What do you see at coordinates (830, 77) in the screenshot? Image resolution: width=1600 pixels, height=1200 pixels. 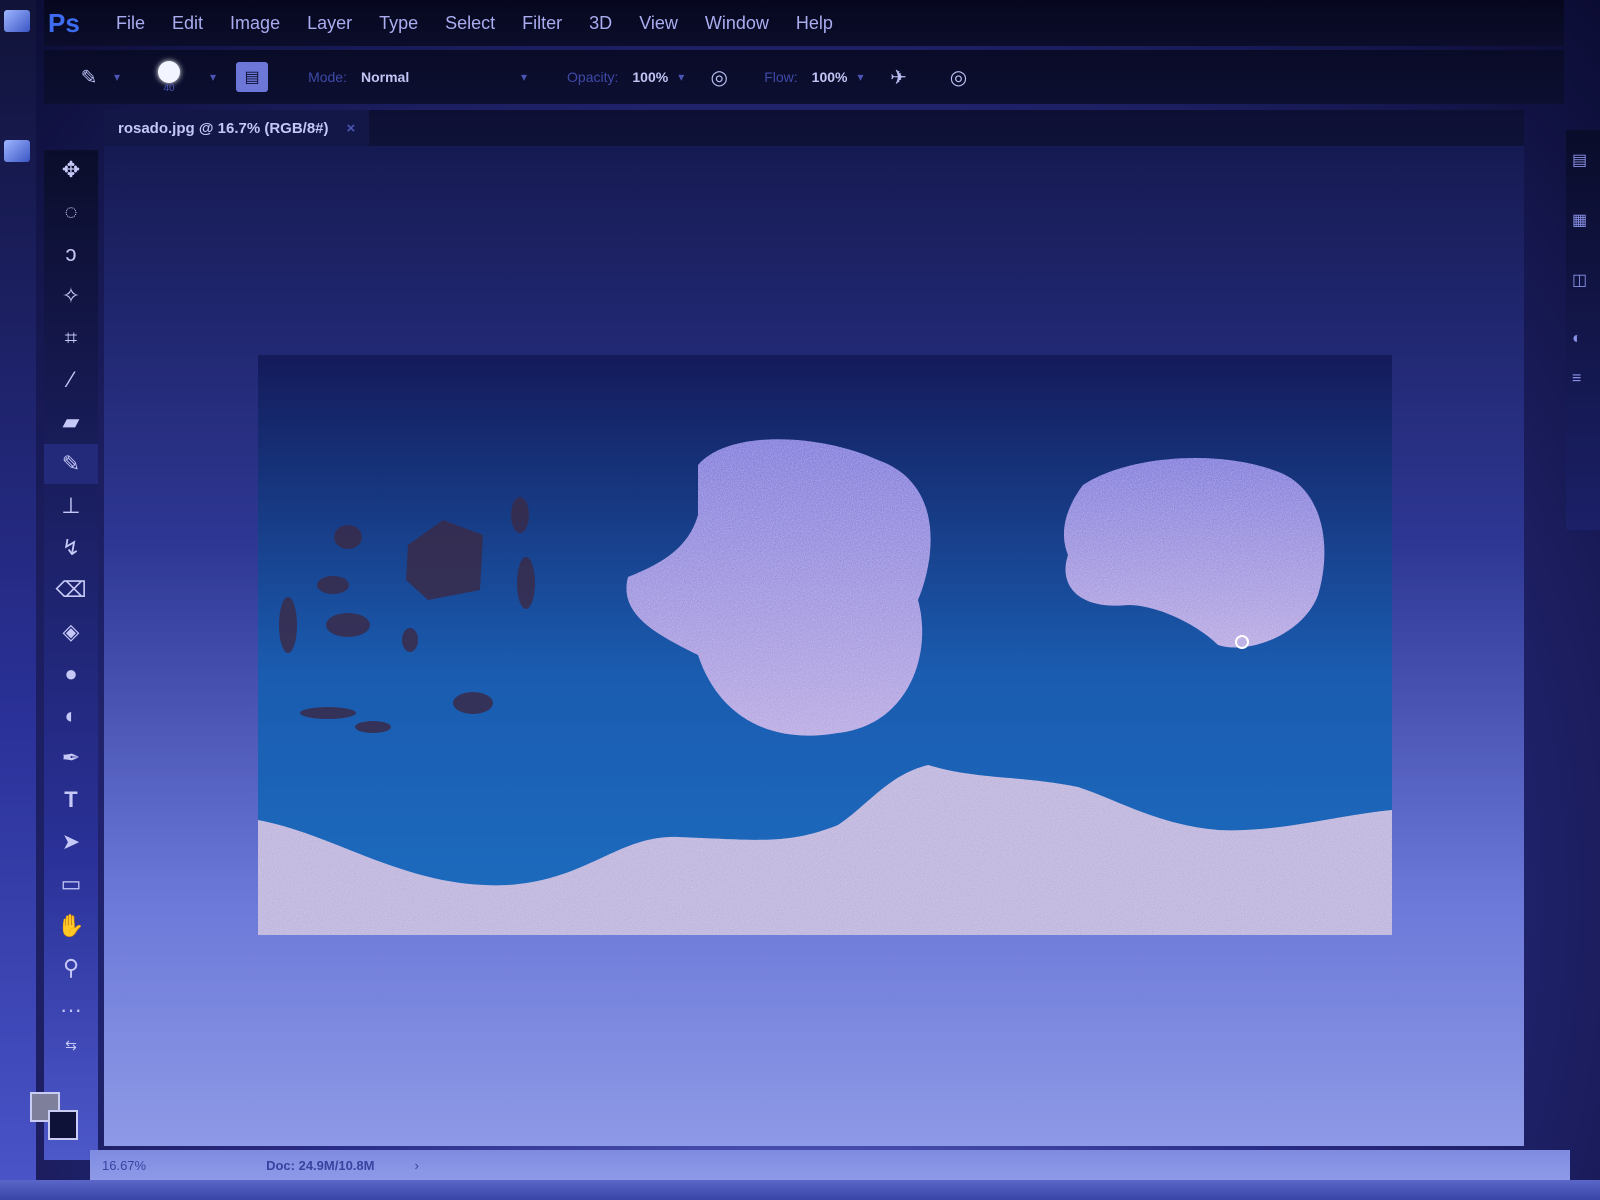 I see `flow-input: 100%` at bounding box center [830, 77].